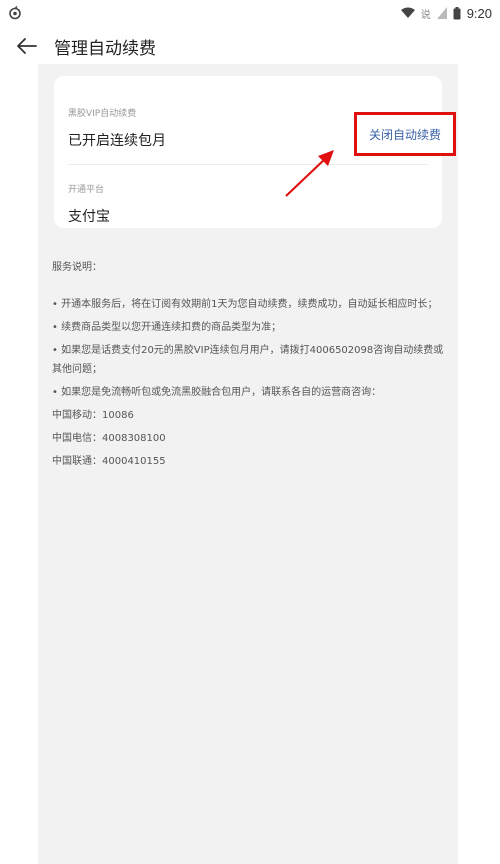 The width and height of the screenshot is (500, 864). What do you see at coordinates (77, 267) in the screenshot?
I see `notes-title: 服务说明：` at bounding box center [77, 267].